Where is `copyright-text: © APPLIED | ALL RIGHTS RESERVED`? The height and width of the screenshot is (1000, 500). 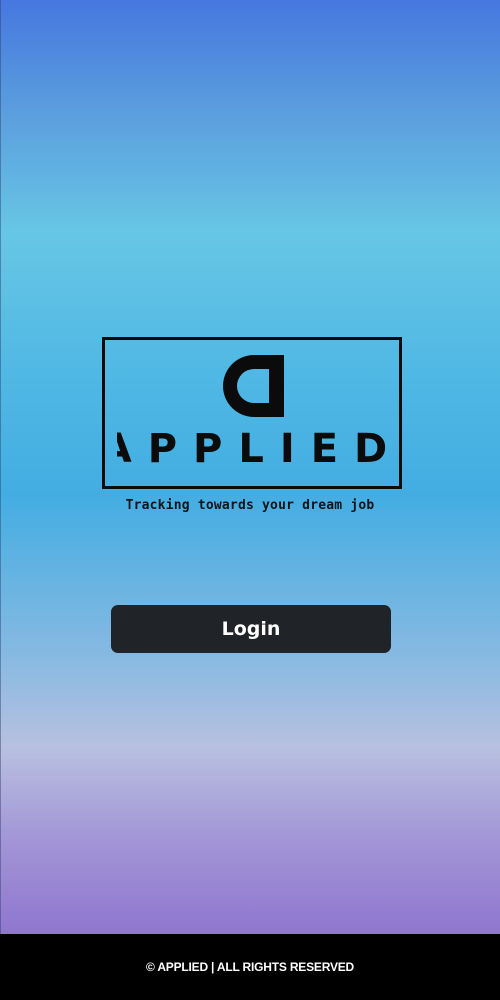 copyright-text: © APPLIED | ALL RIGHTS RESERVED is located at coordinates (250, 967).